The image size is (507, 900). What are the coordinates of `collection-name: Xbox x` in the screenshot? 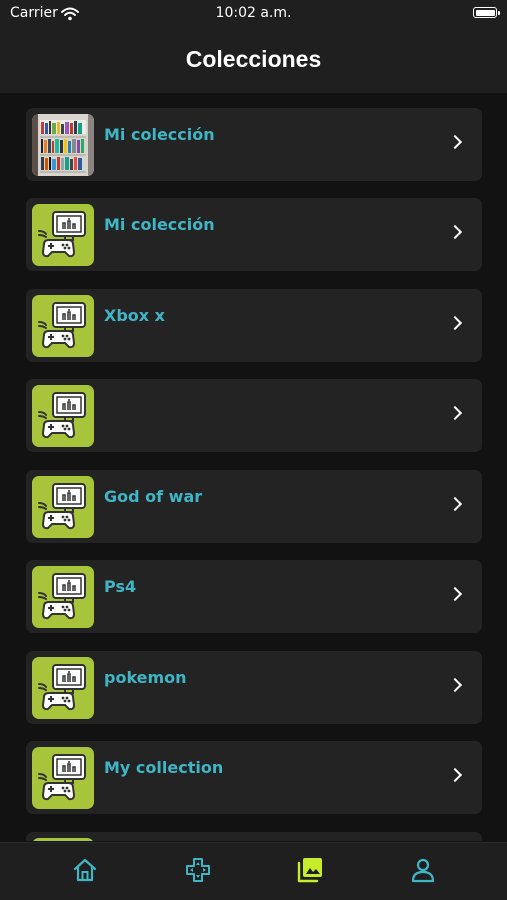 It's located at (134, 315).